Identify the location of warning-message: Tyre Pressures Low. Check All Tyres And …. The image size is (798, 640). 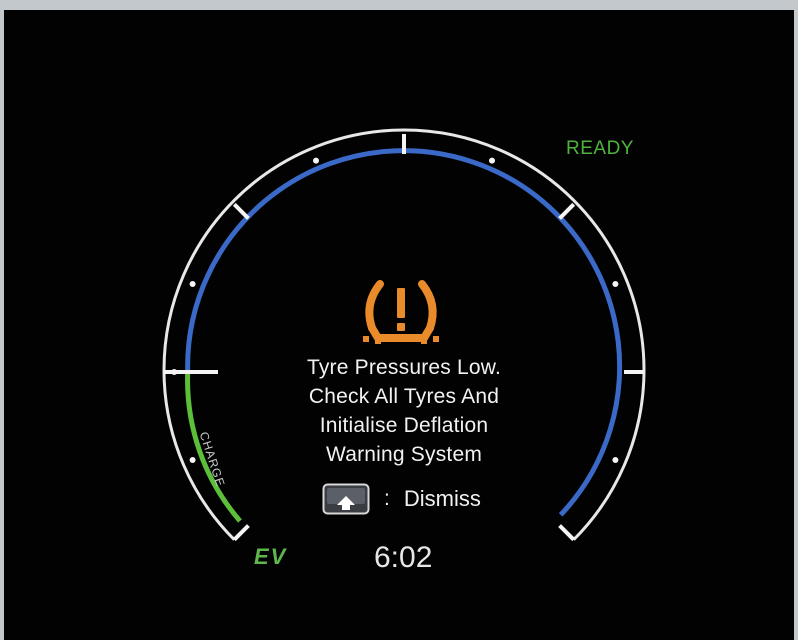
(404, 411).